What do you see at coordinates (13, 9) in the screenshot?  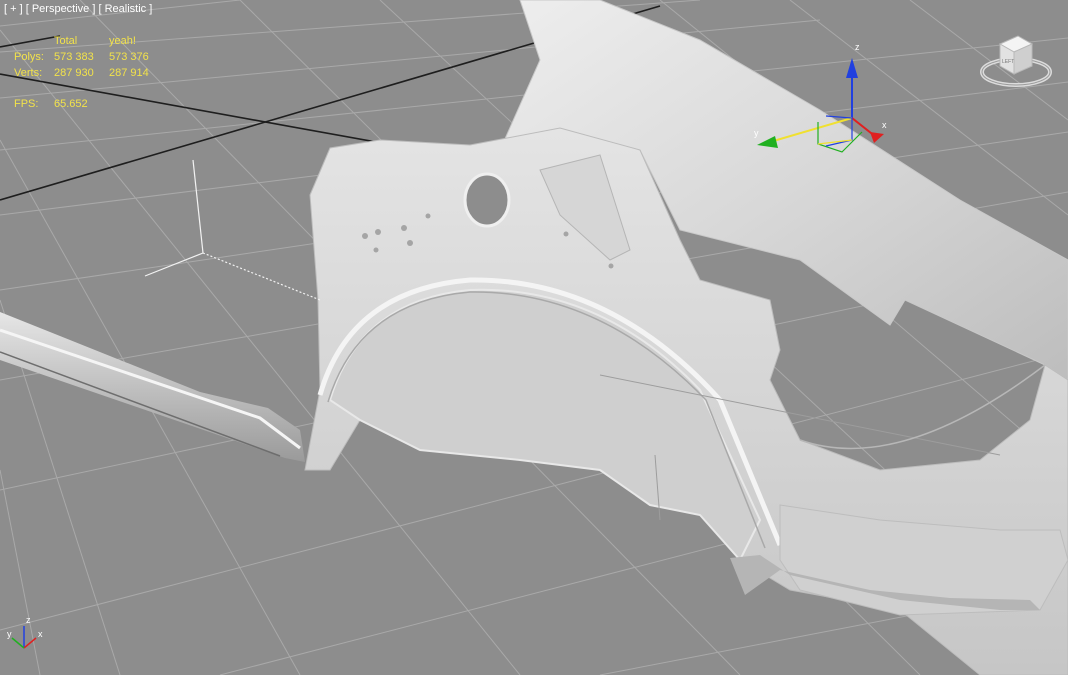 I see `viewport-menu-plus: [ + ]` at bounding box center [13, 9].